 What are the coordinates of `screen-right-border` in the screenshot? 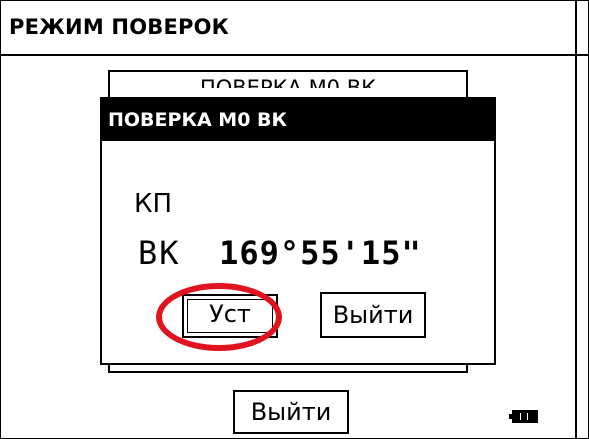 It's located at (576, 219).